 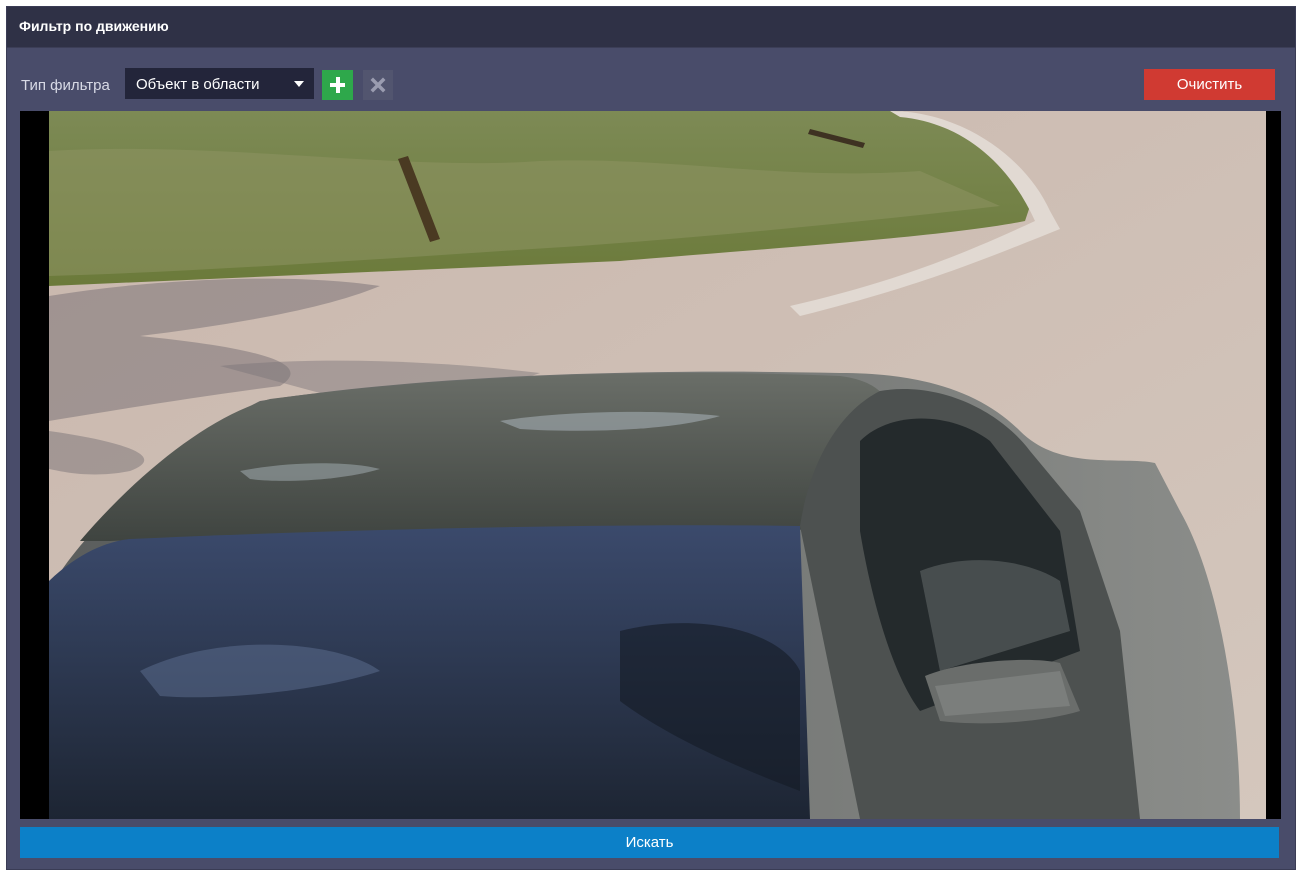 I want to click on search-button: Искать, so click(x=649, y=842).